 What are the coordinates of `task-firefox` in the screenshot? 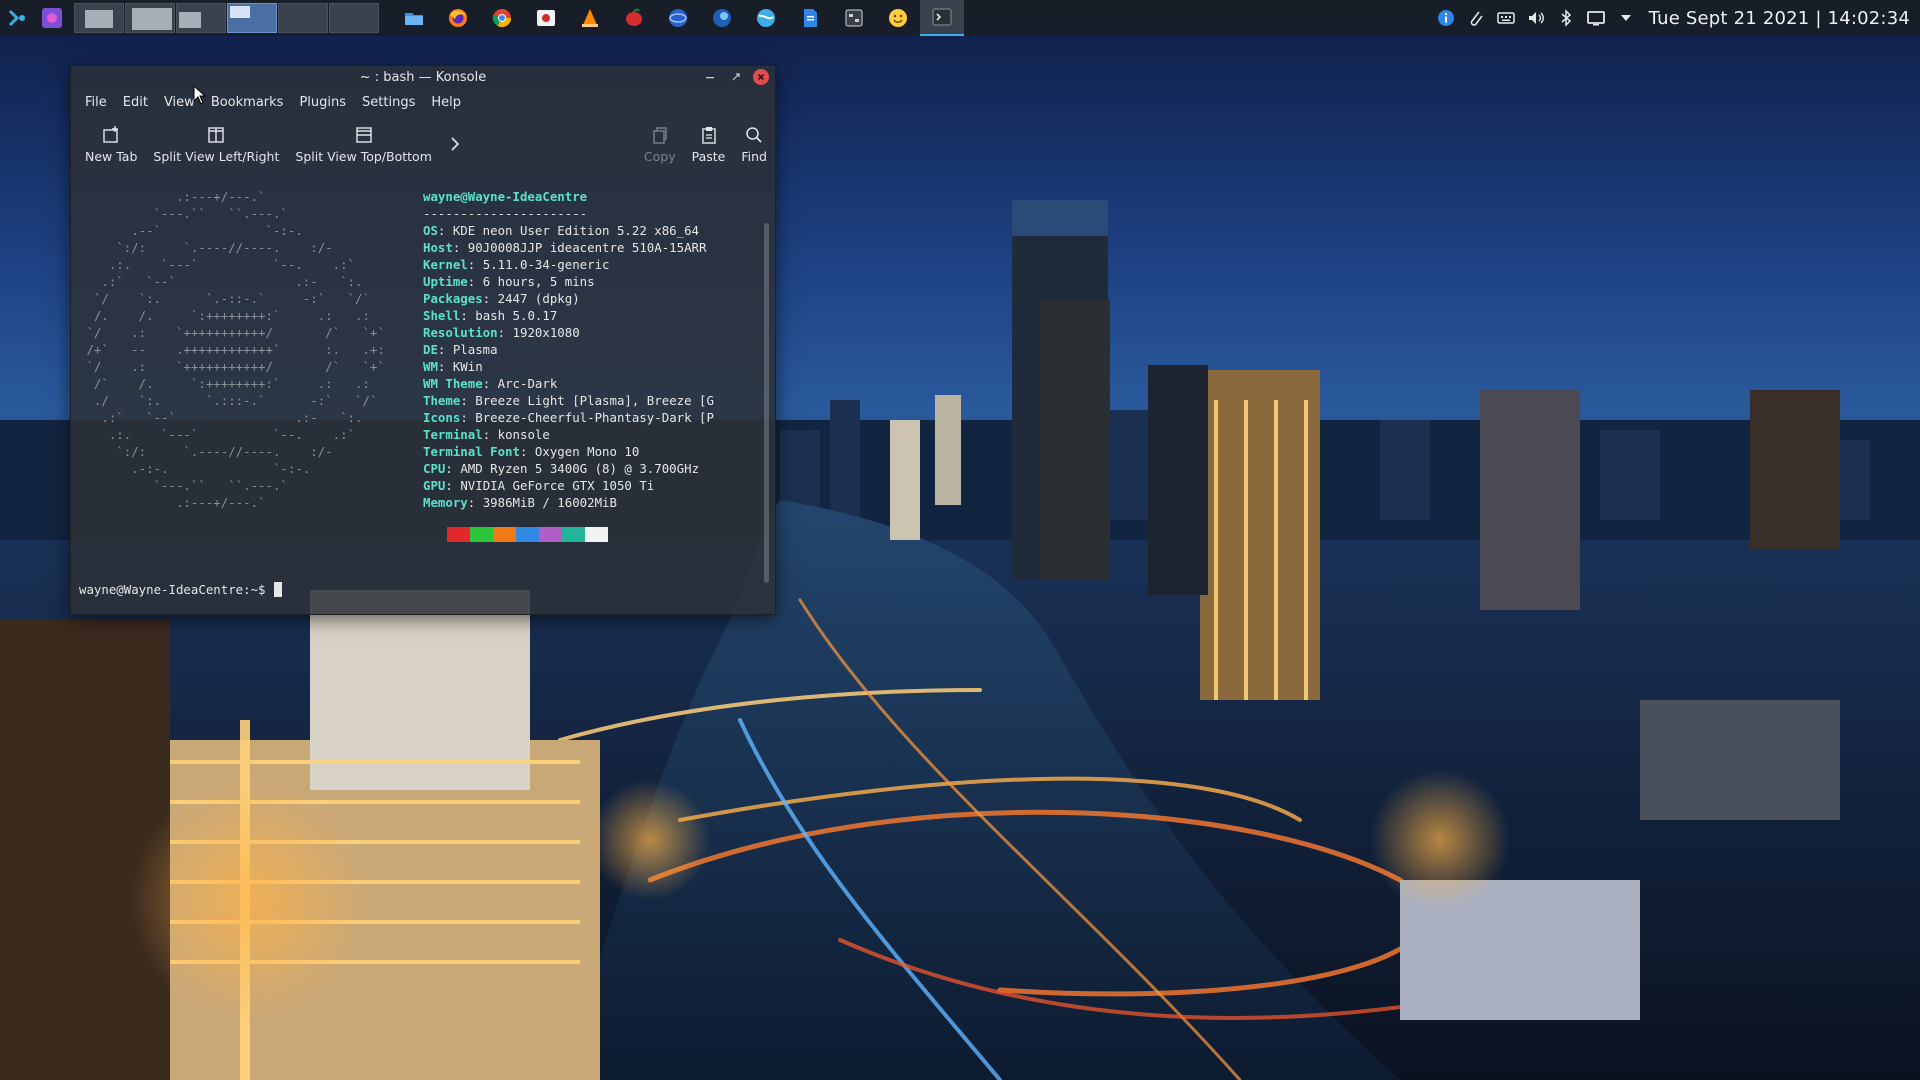 It's located at (458, 18).